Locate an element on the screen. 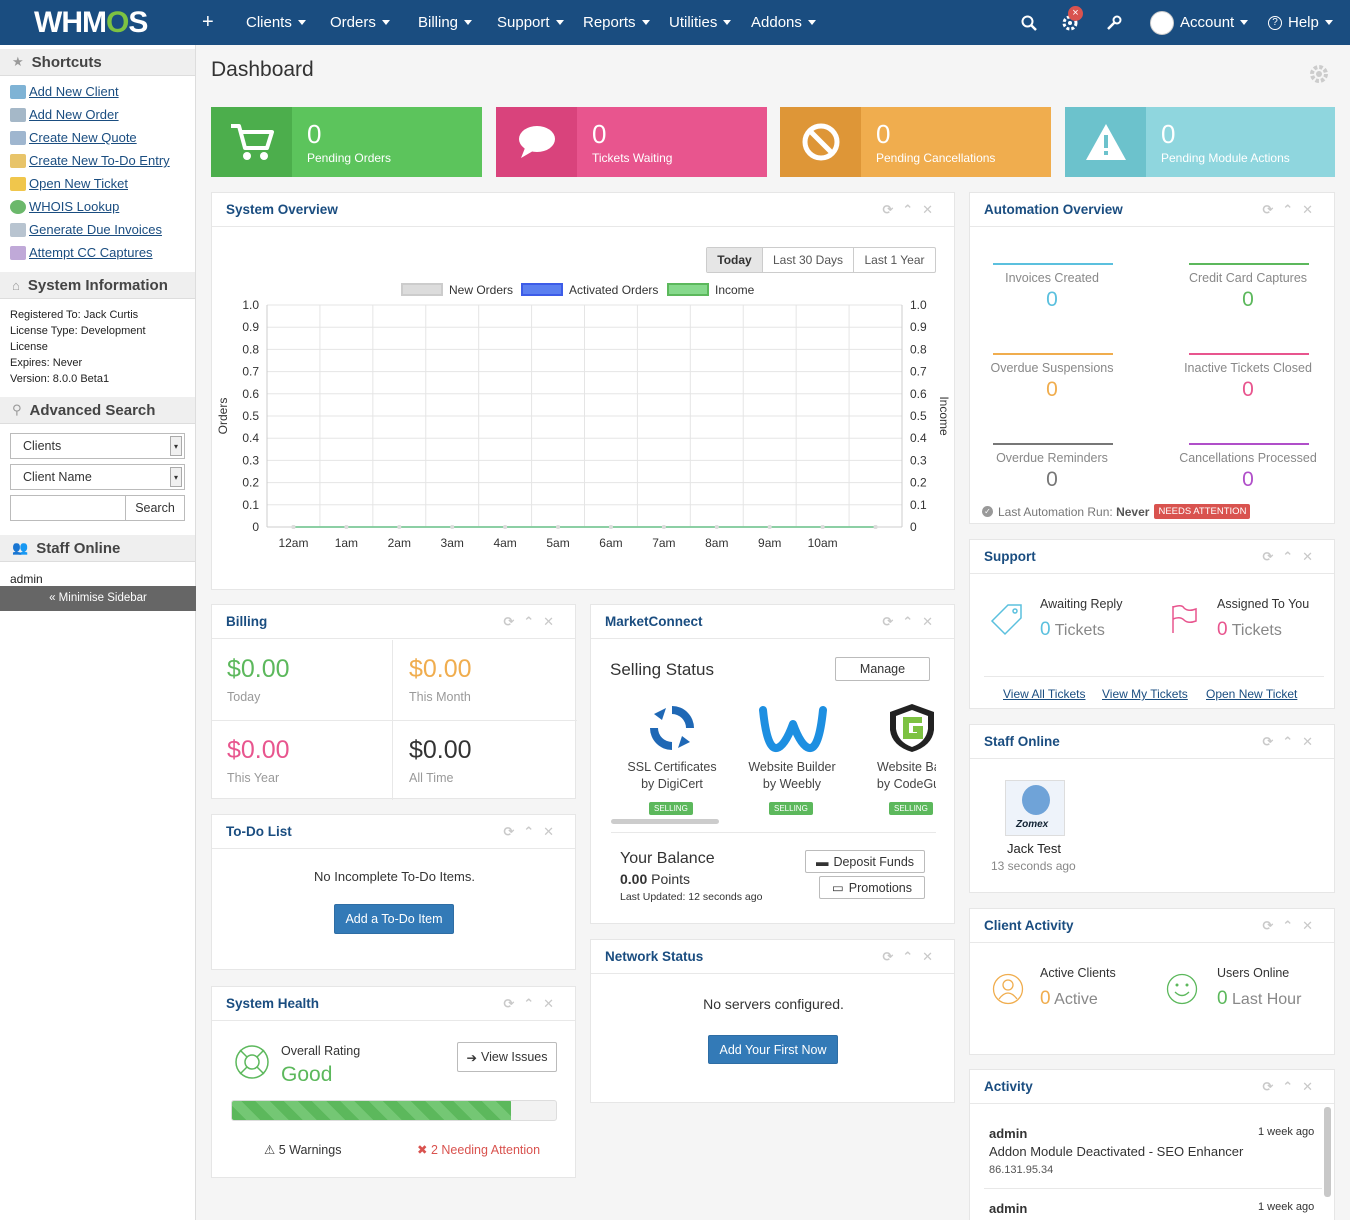  users-icon: 👥 is located at coordinates (20, 547).